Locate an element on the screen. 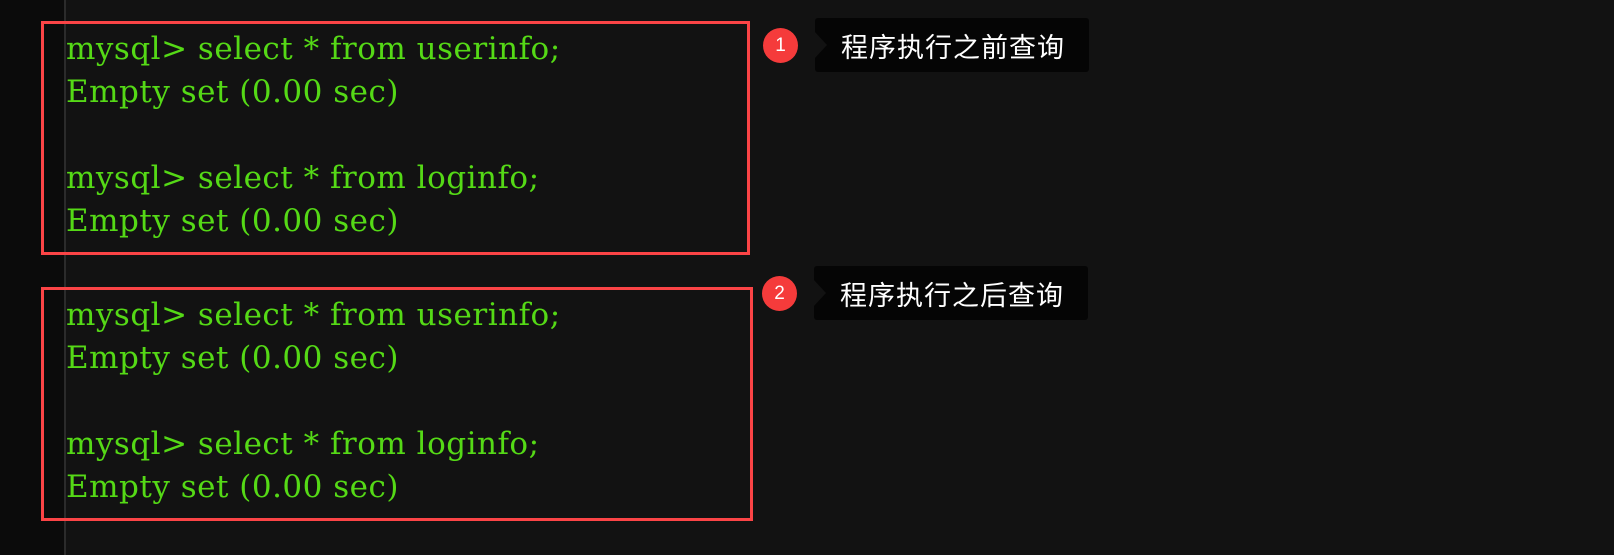 The width and height of the screenshot is (1614, 555). annotation-badge-2: 2 is located at coordinates (779, 293).